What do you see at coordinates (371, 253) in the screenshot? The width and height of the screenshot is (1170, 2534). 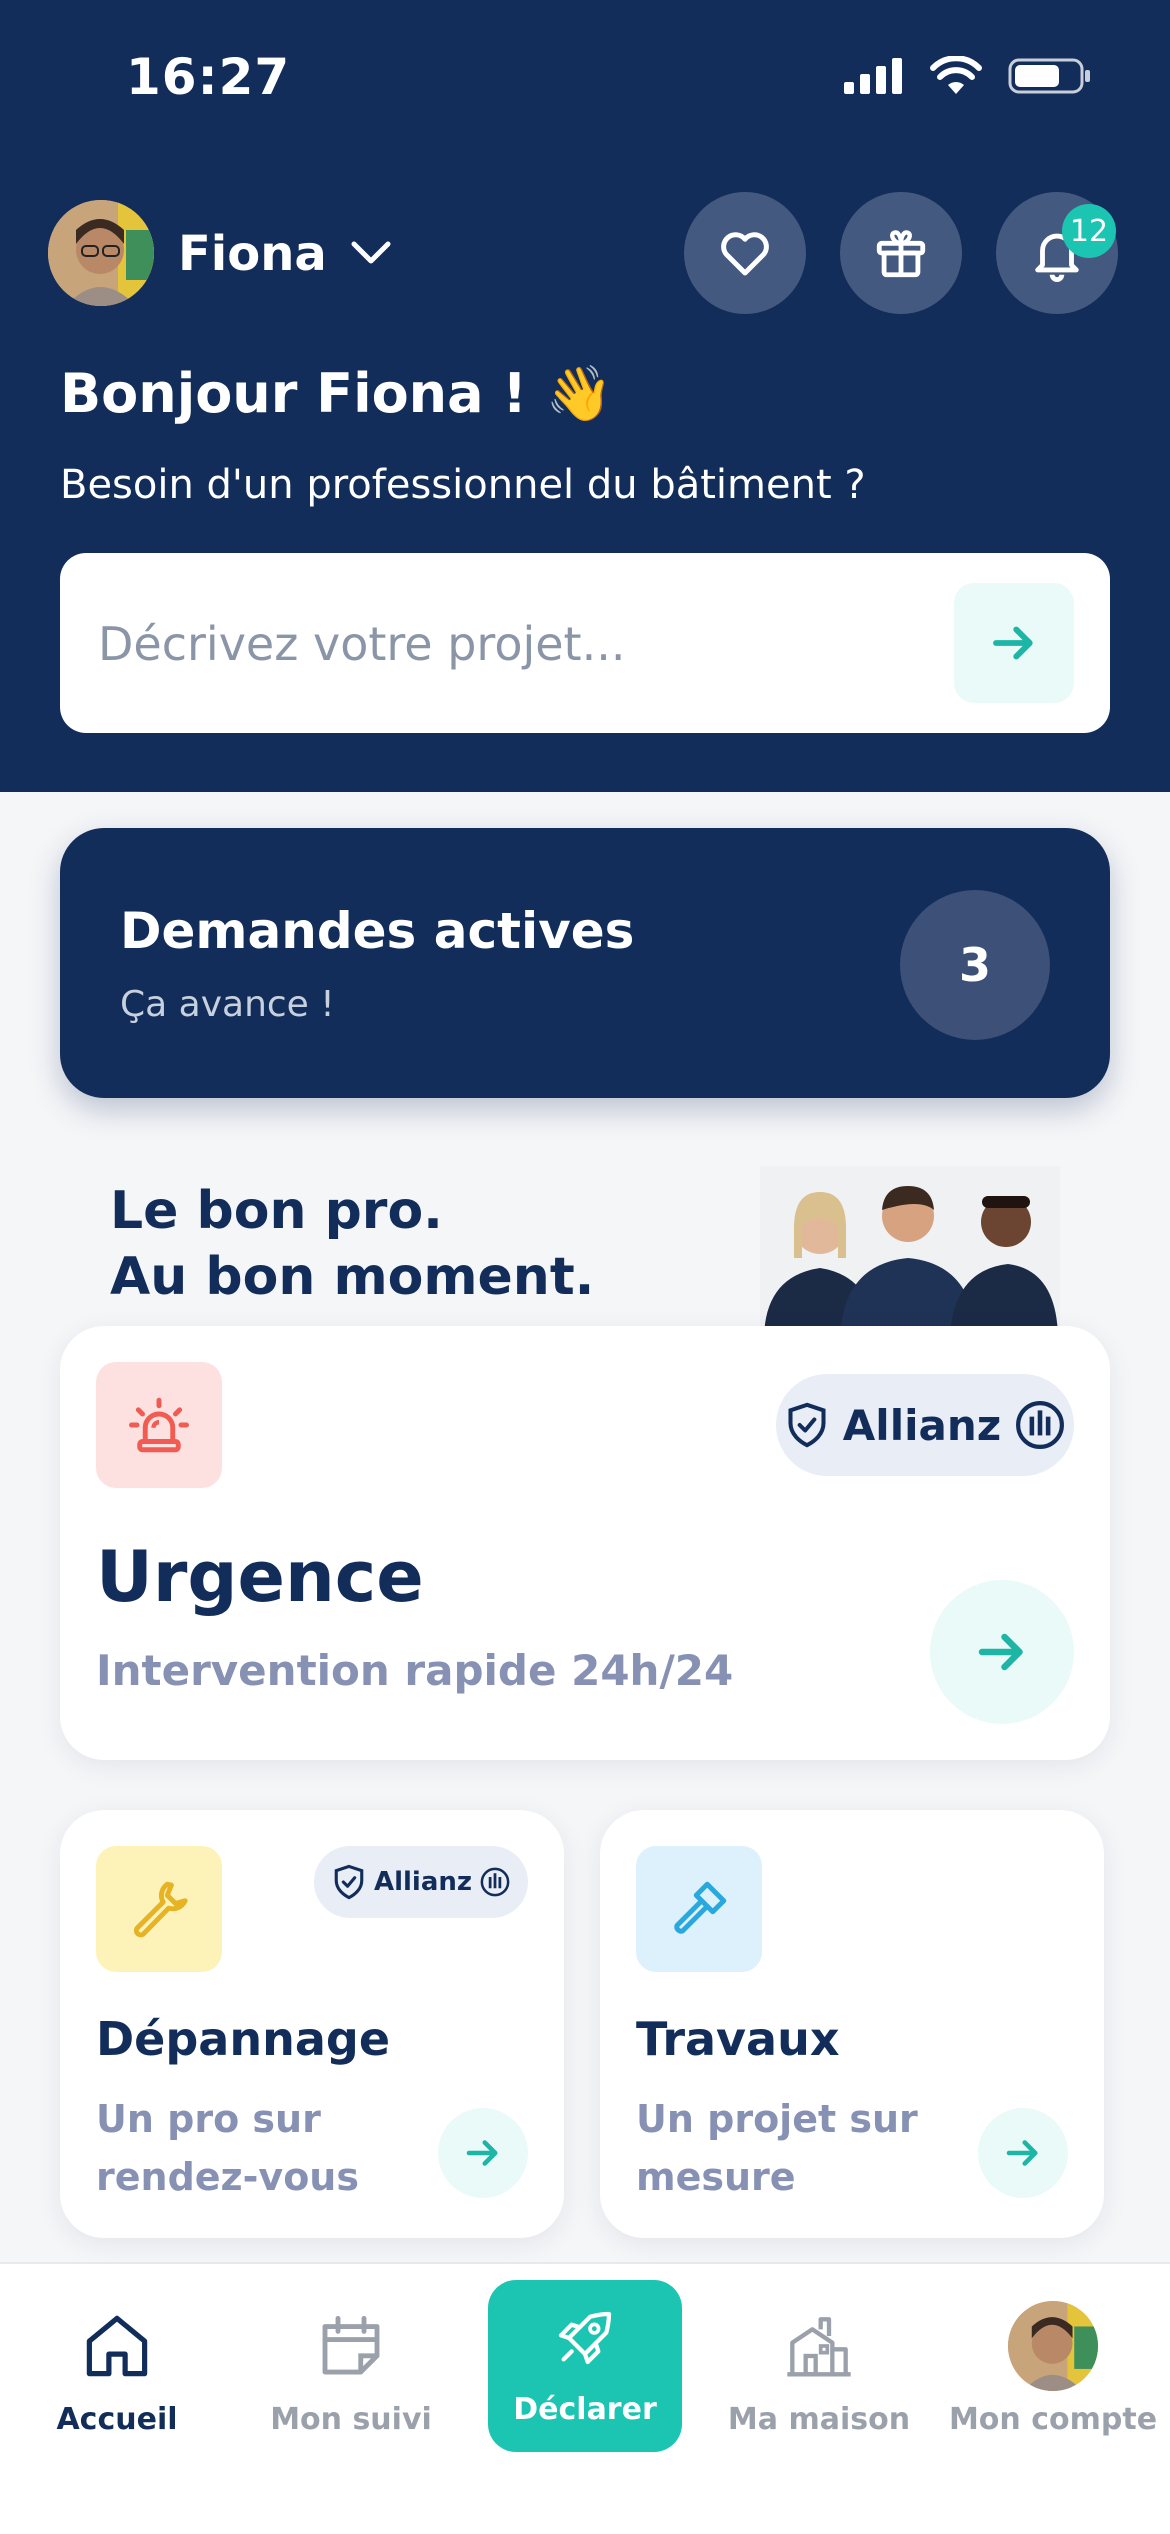 I see `chevron-down-icon` at bounding box center [371, 253].